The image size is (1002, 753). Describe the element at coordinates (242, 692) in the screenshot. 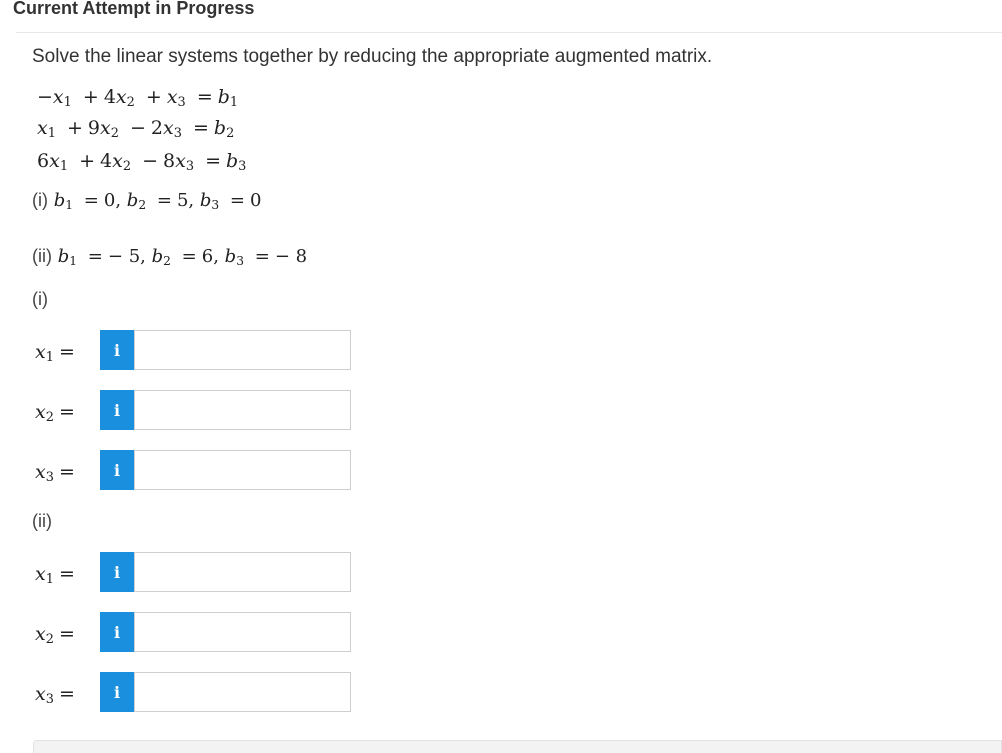

I see `answer-input-part-ii-x3` at that location.